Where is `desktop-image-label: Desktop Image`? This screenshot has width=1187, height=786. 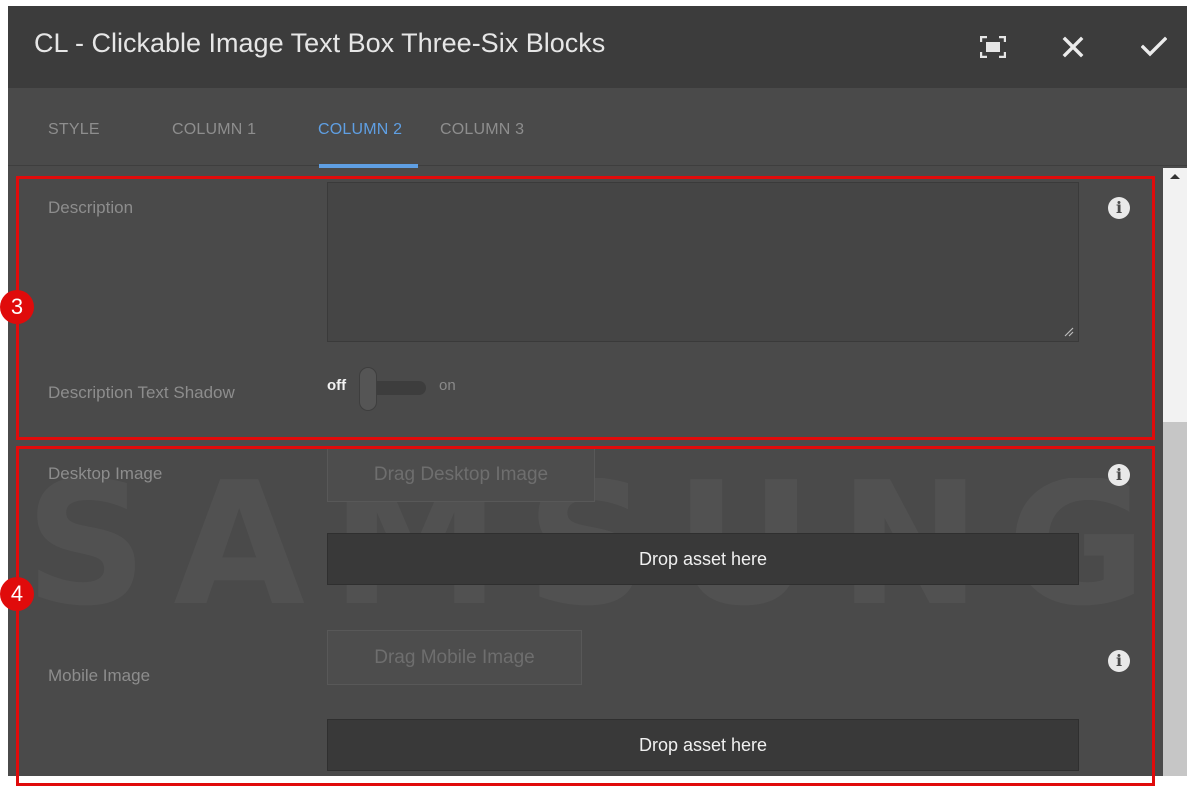 desktop-image-label: Desktop Image is located at coordinates (105, 473).